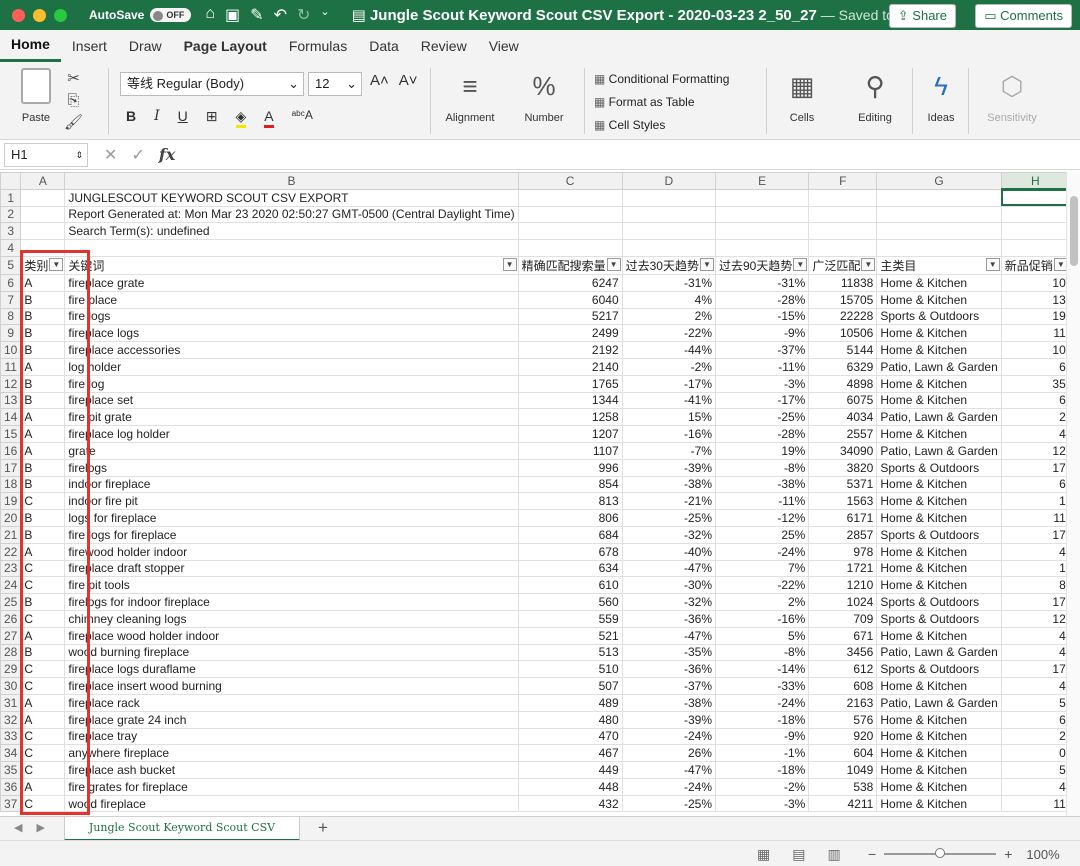  Describe the element at coordinates (843, 383) in the screenshot. I see `cell: 4898` at that location.